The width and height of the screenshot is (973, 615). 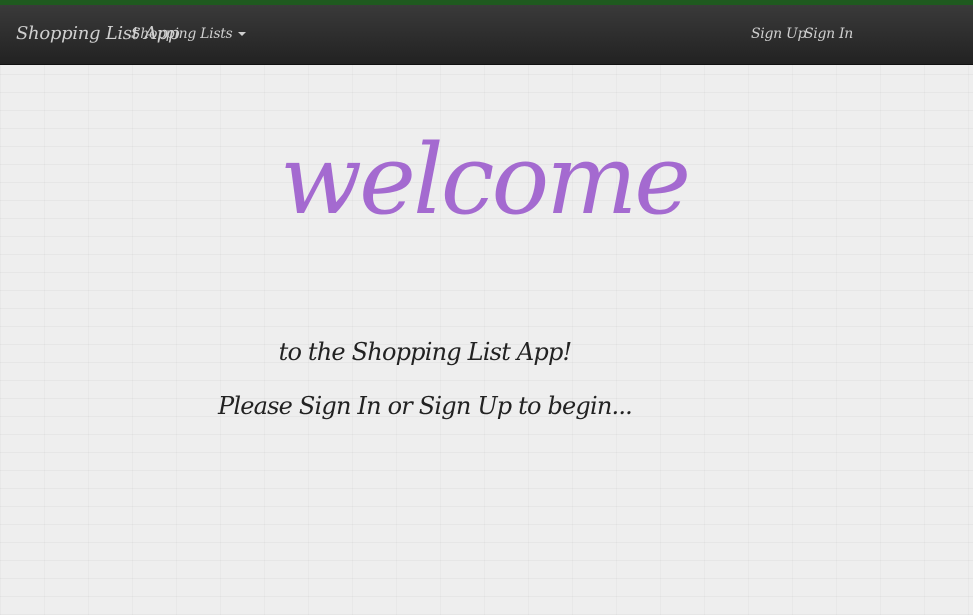 What do you see at coordinates (485, 180) in the screenshot?
I see `welcome-heading: welcome` at bounding box center [485, 180].